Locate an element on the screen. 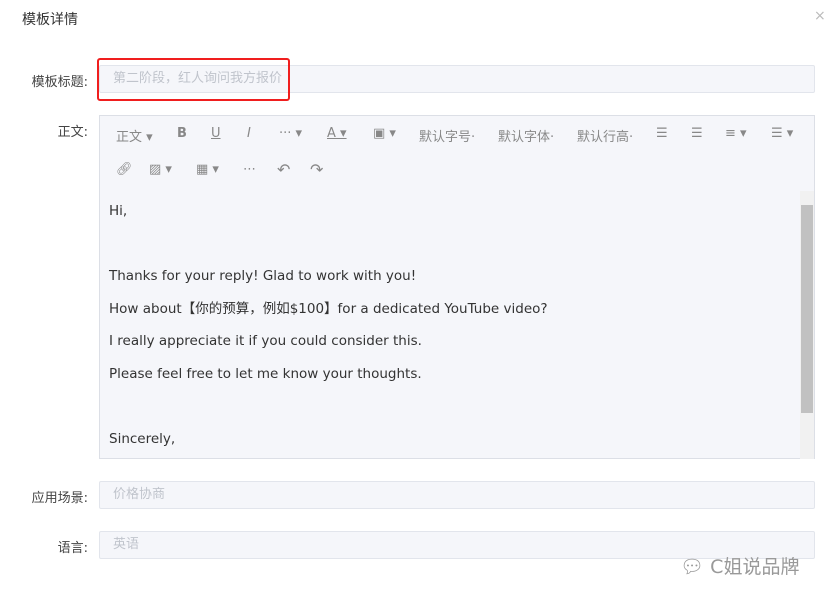 This screenshot has width=837, height=599. numbered-list-icon: ☰ is located at coordinates (697, 133).